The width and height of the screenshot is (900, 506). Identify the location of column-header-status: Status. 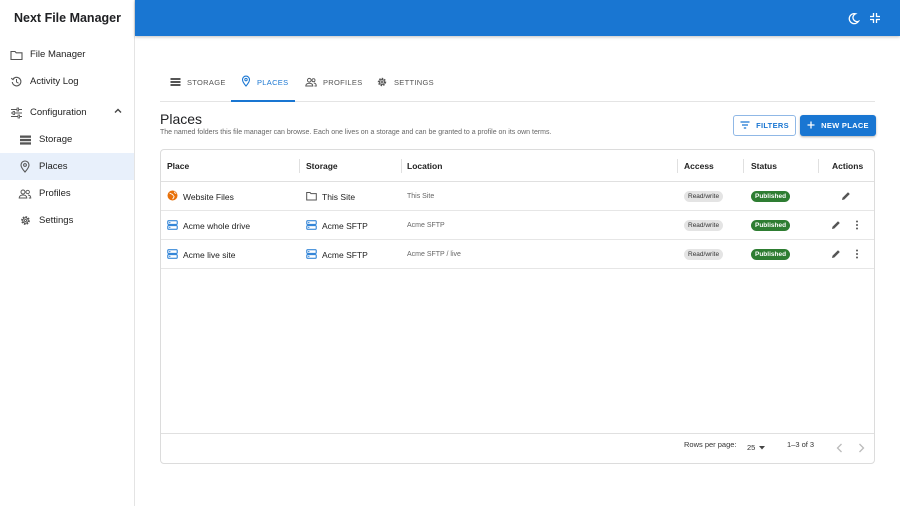
(764, 166).